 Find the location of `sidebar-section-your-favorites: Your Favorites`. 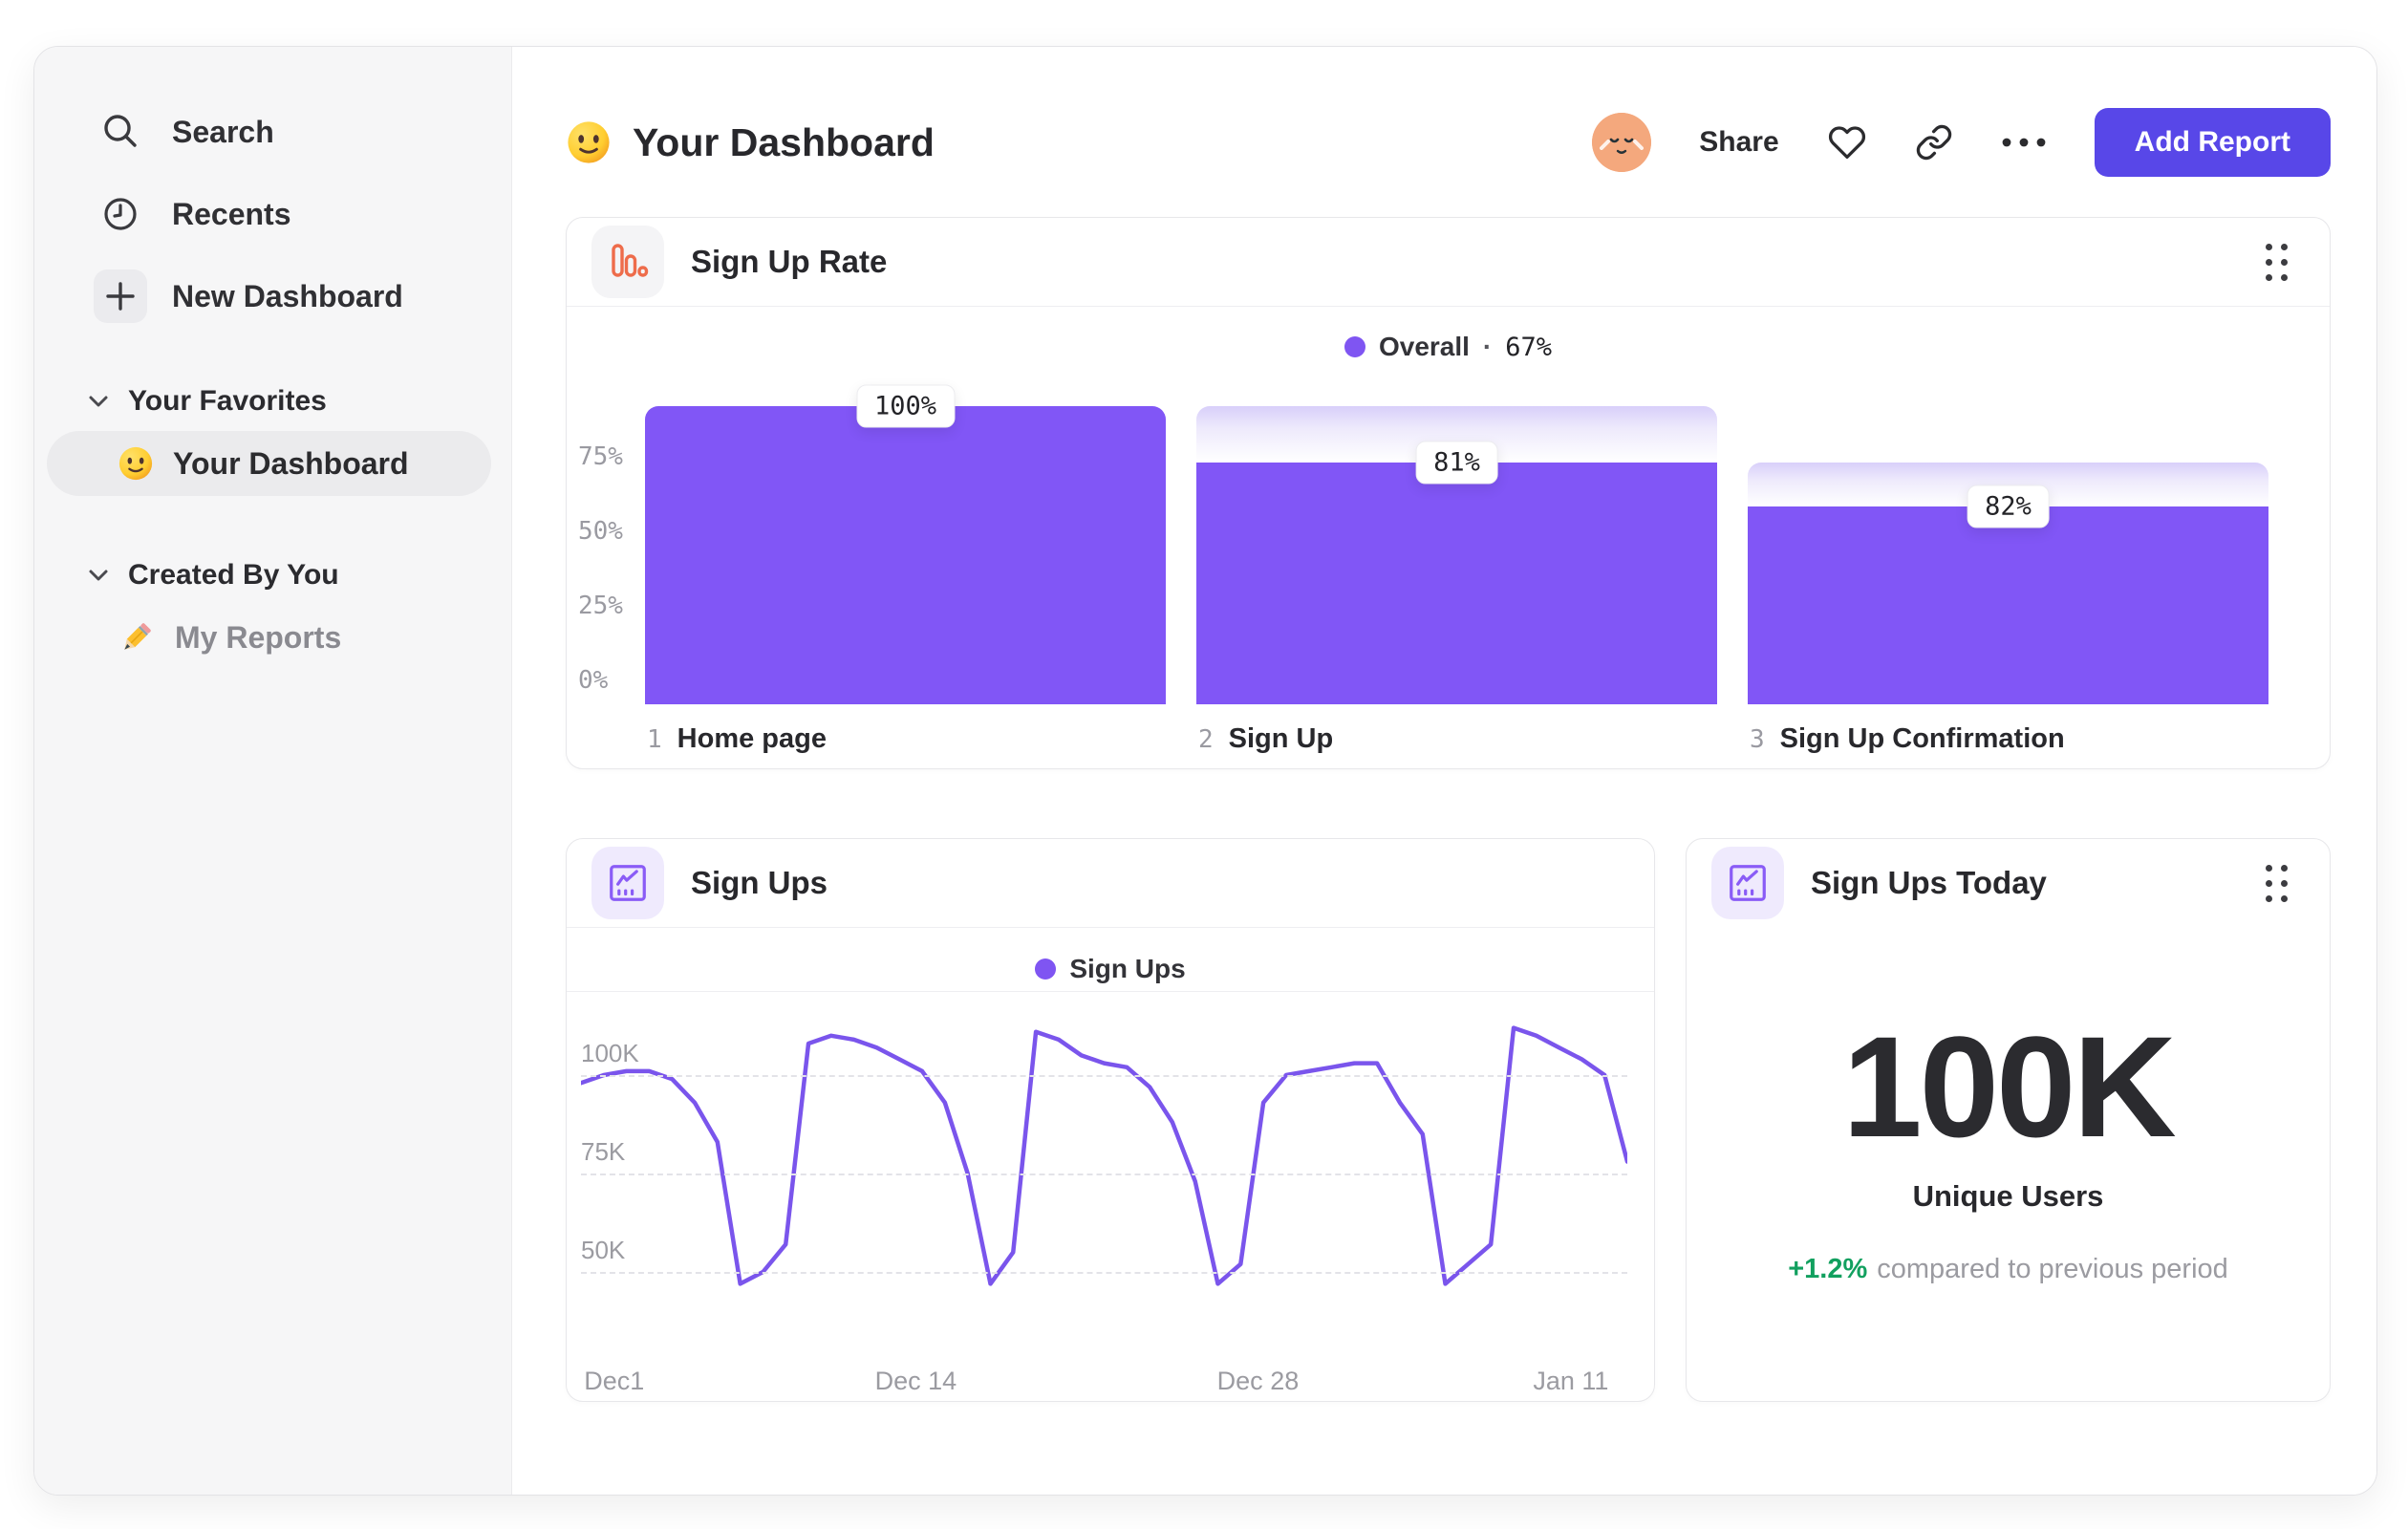

sidebar-section-your-favorites: Your Favorites is located at coordinates (273, 401).